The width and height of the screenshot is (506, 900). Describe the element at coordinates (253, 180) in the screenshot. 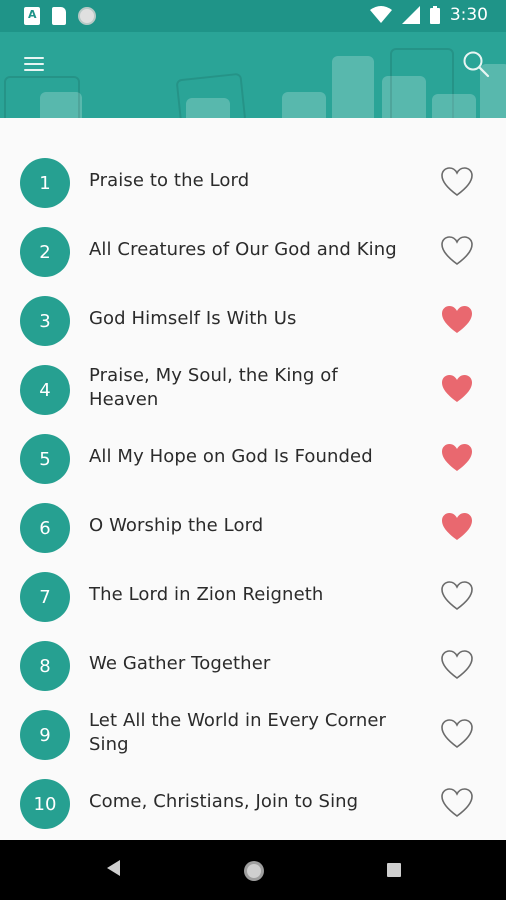

I see `hymn-list-item: 1 Praise to the Lord` at that location.